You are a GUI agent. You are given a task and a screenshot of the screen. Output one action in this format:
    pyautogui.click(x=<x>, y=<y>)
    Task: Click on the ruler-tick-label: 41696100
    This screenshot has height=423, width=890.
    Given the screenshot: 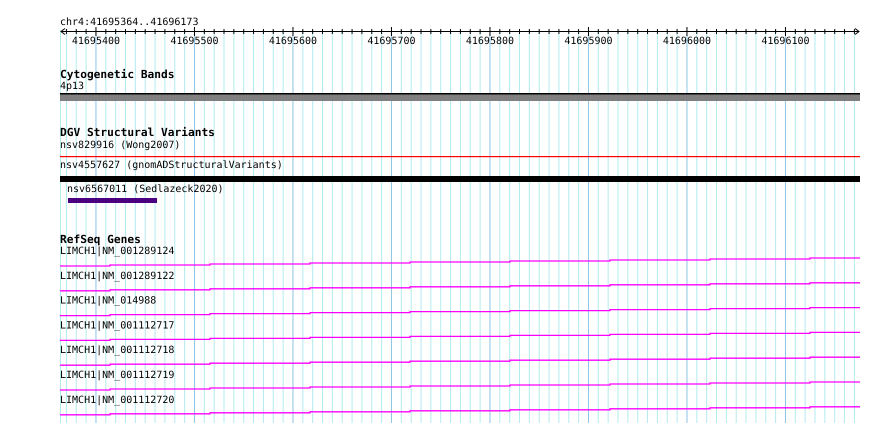 What is the action you would take?
    pyautogui.click(x=785, y=41)
    